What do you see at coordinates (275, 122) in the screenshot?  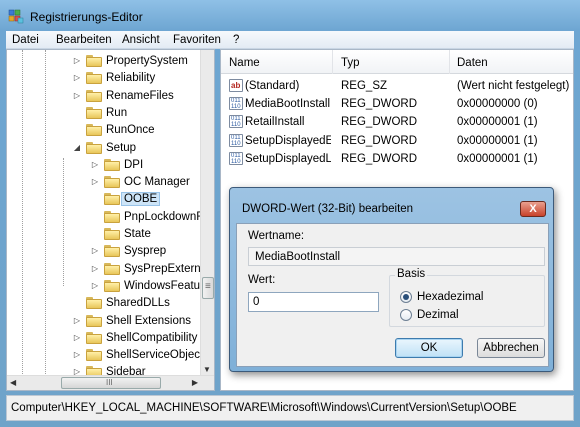 I see `cell-name: RetailInstall` at bounding box center [275, 122].